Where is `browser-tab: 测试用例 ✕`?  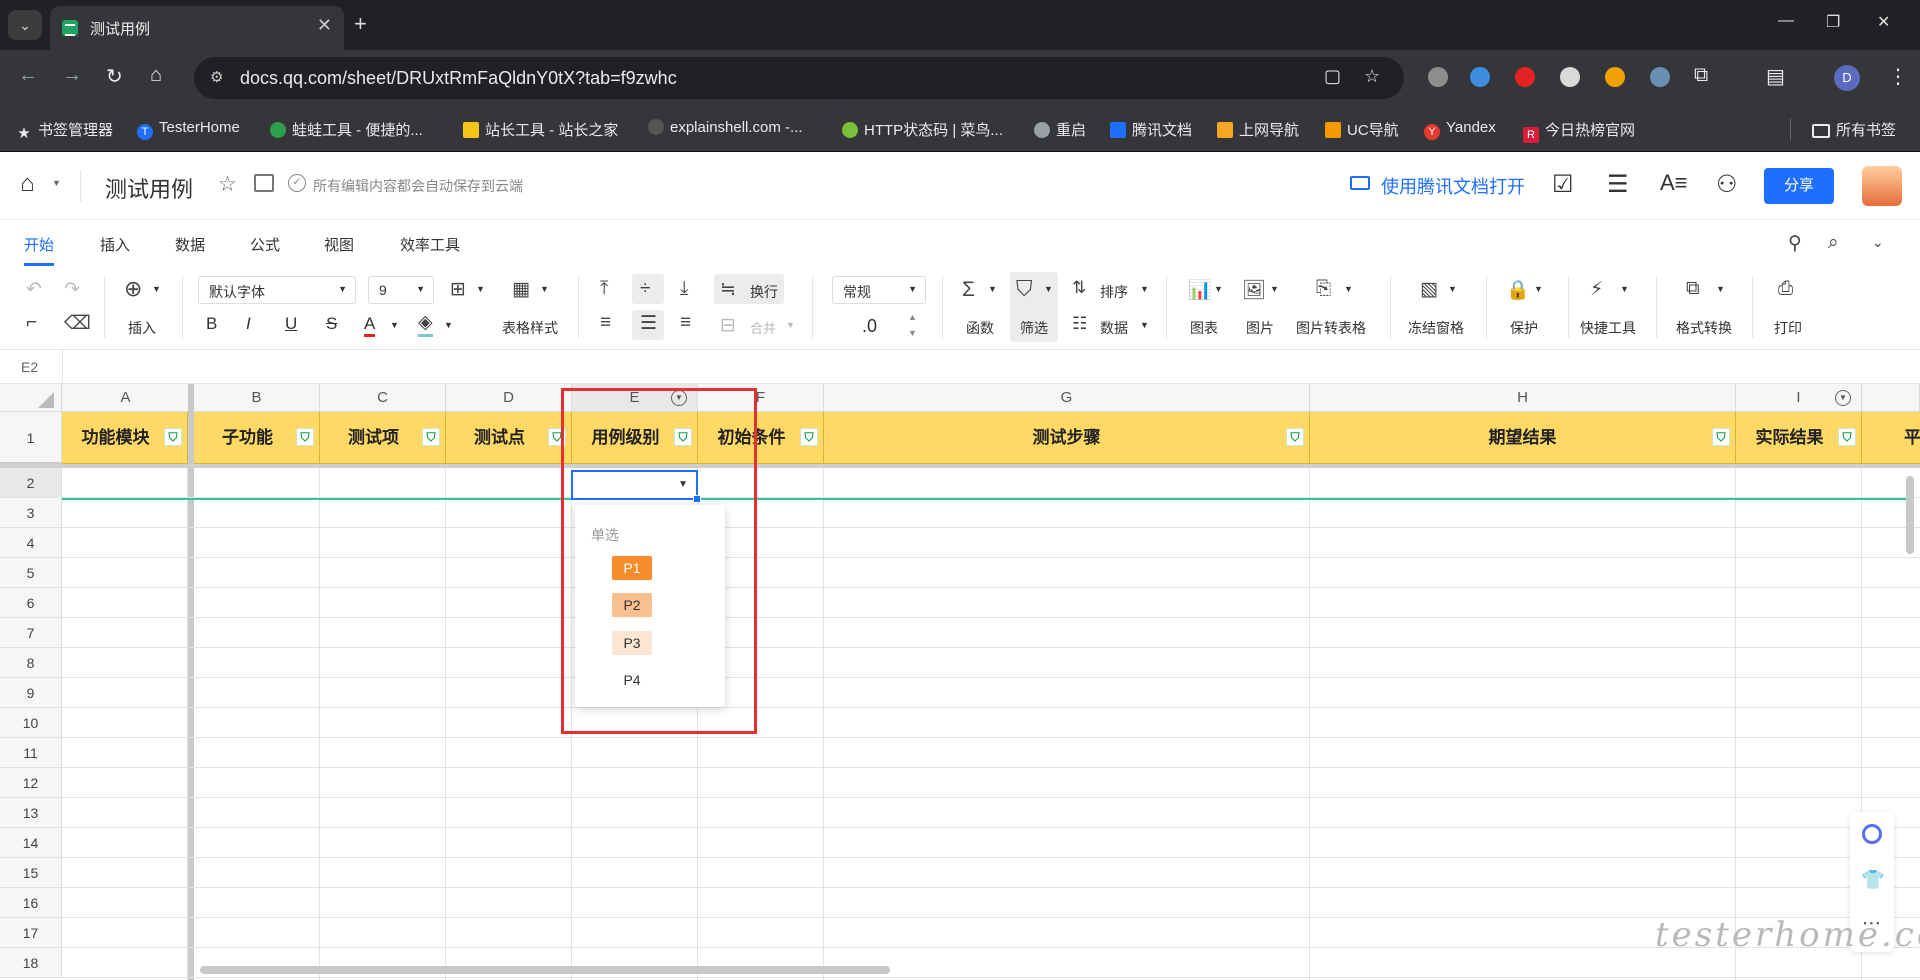
browser-tab: 测试用例 ✕ is located at coordinates (197, 28).